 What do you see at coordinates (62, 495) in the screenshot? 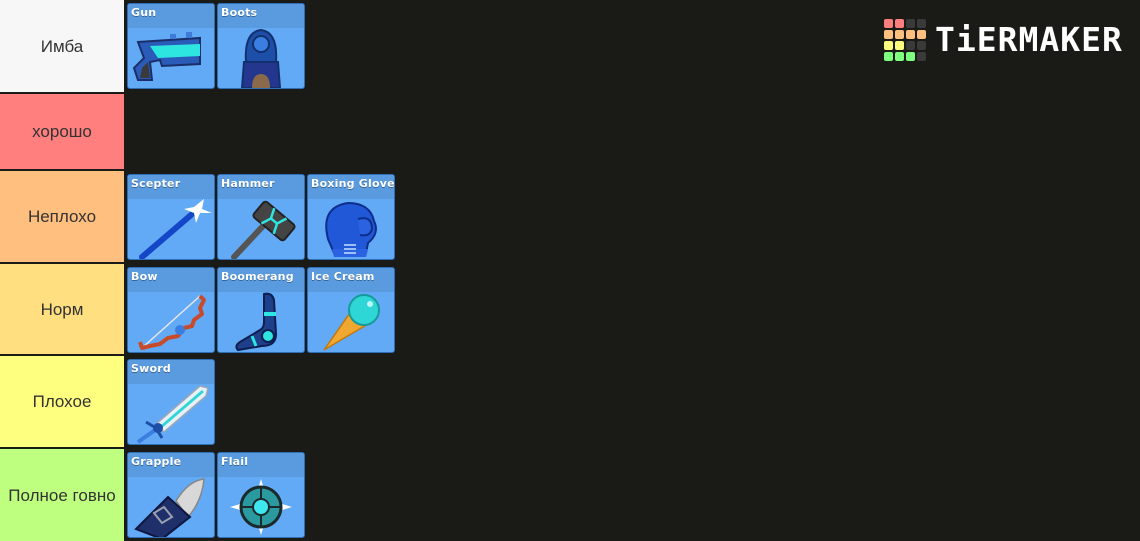
I see `tier-label: Полное говно` at bounding box center [62, 495].